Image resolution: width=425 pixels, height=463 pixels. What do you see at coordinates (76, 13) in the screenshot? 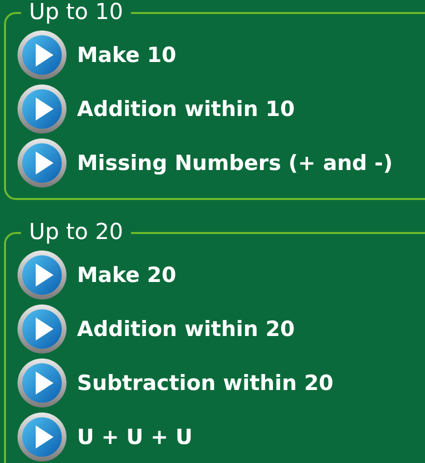
I see `section-title: Up to 10` at bounding box center [76, 13].